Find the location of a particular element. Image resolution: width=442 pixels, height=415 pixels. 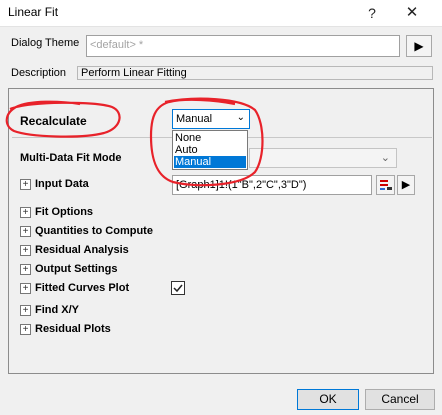

input-data-field: [Graph1]1!(1"B",2"C",3"D") is located at coordinates (272, 185).